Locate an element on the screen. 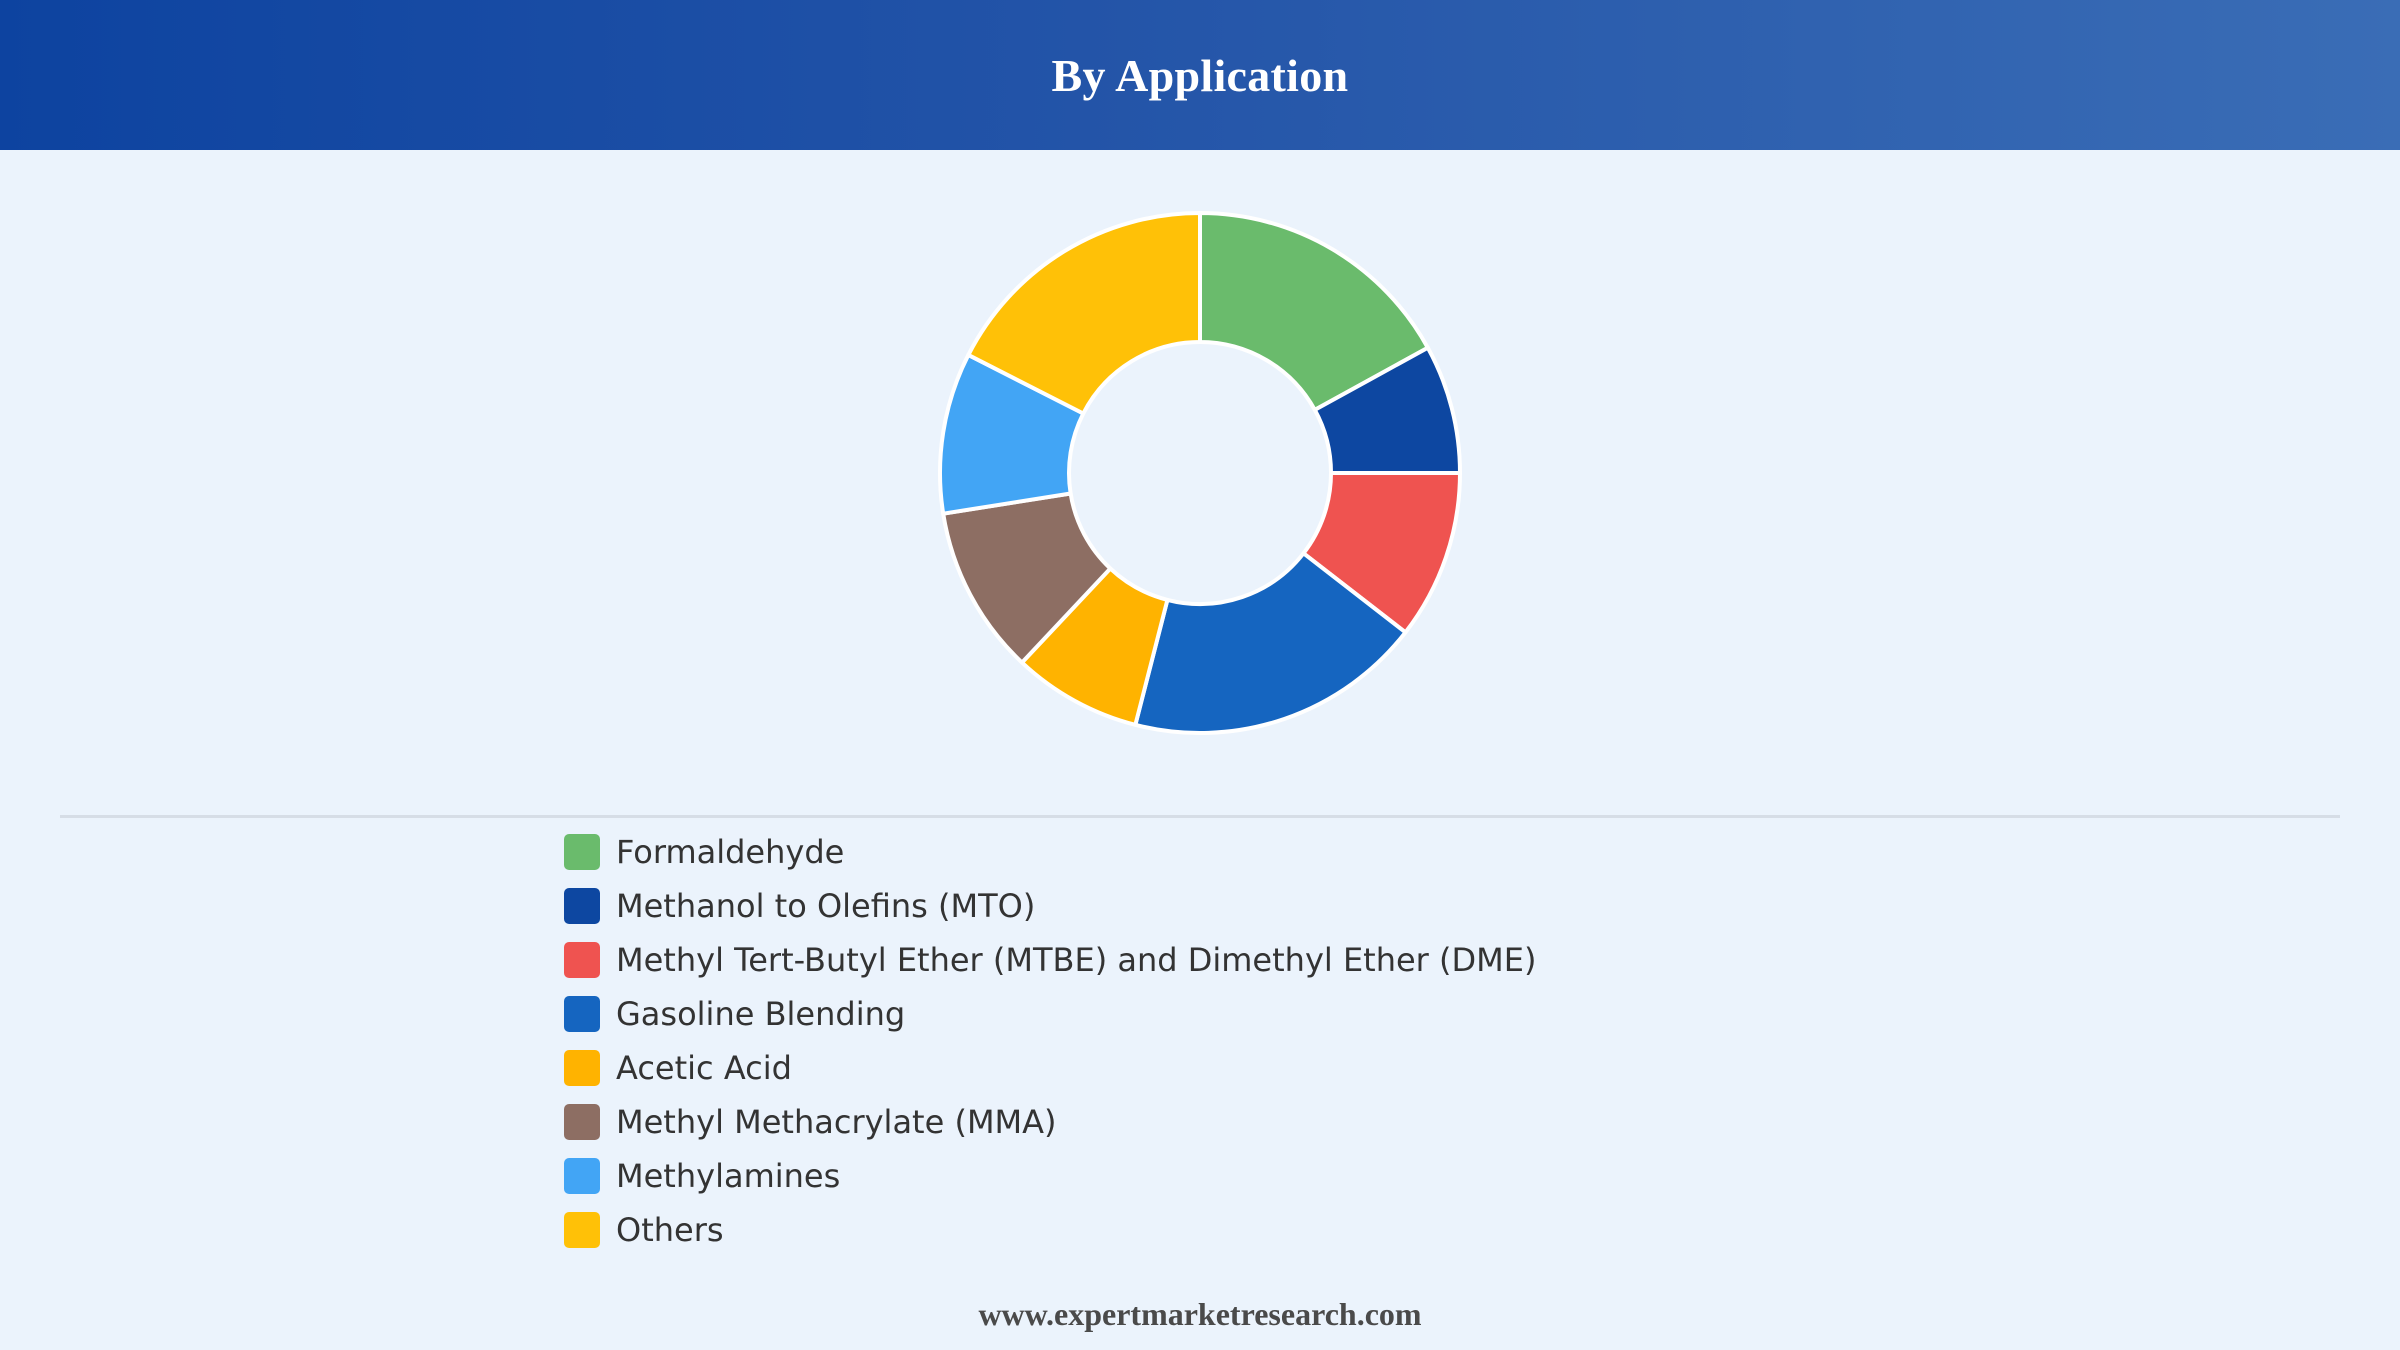 The image size is (2400, 1350). legend-item: Methyl Methacrylate (MMA) is located at coordinates (1050, 1122).